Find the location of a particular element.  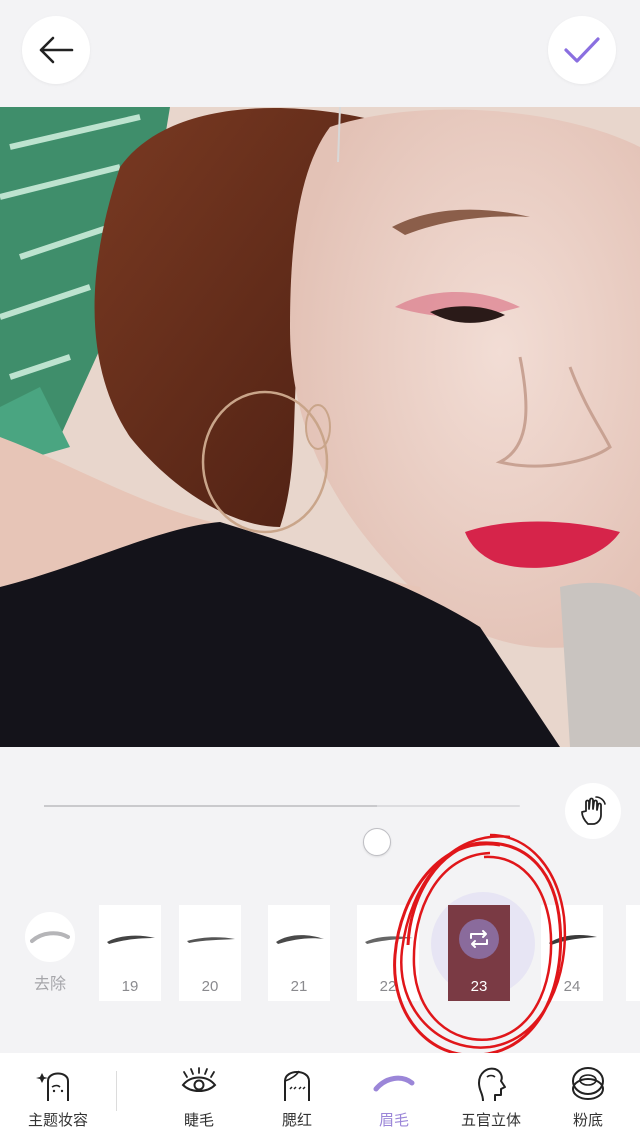

intensity-slider-row is located at coordinates (320, 813).